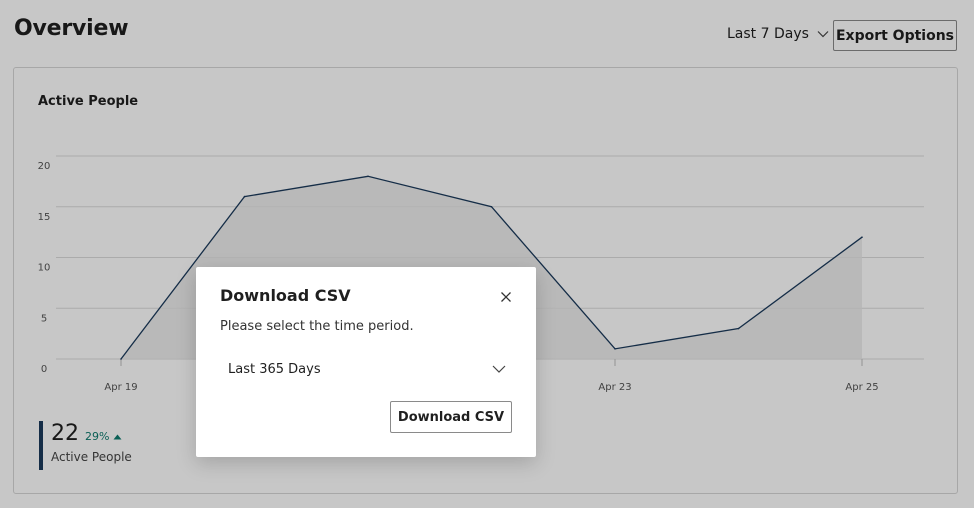  Describe the element at coordinates (285, 295) in the screenshot. I see `dialog-title: Download CSV` at that location.